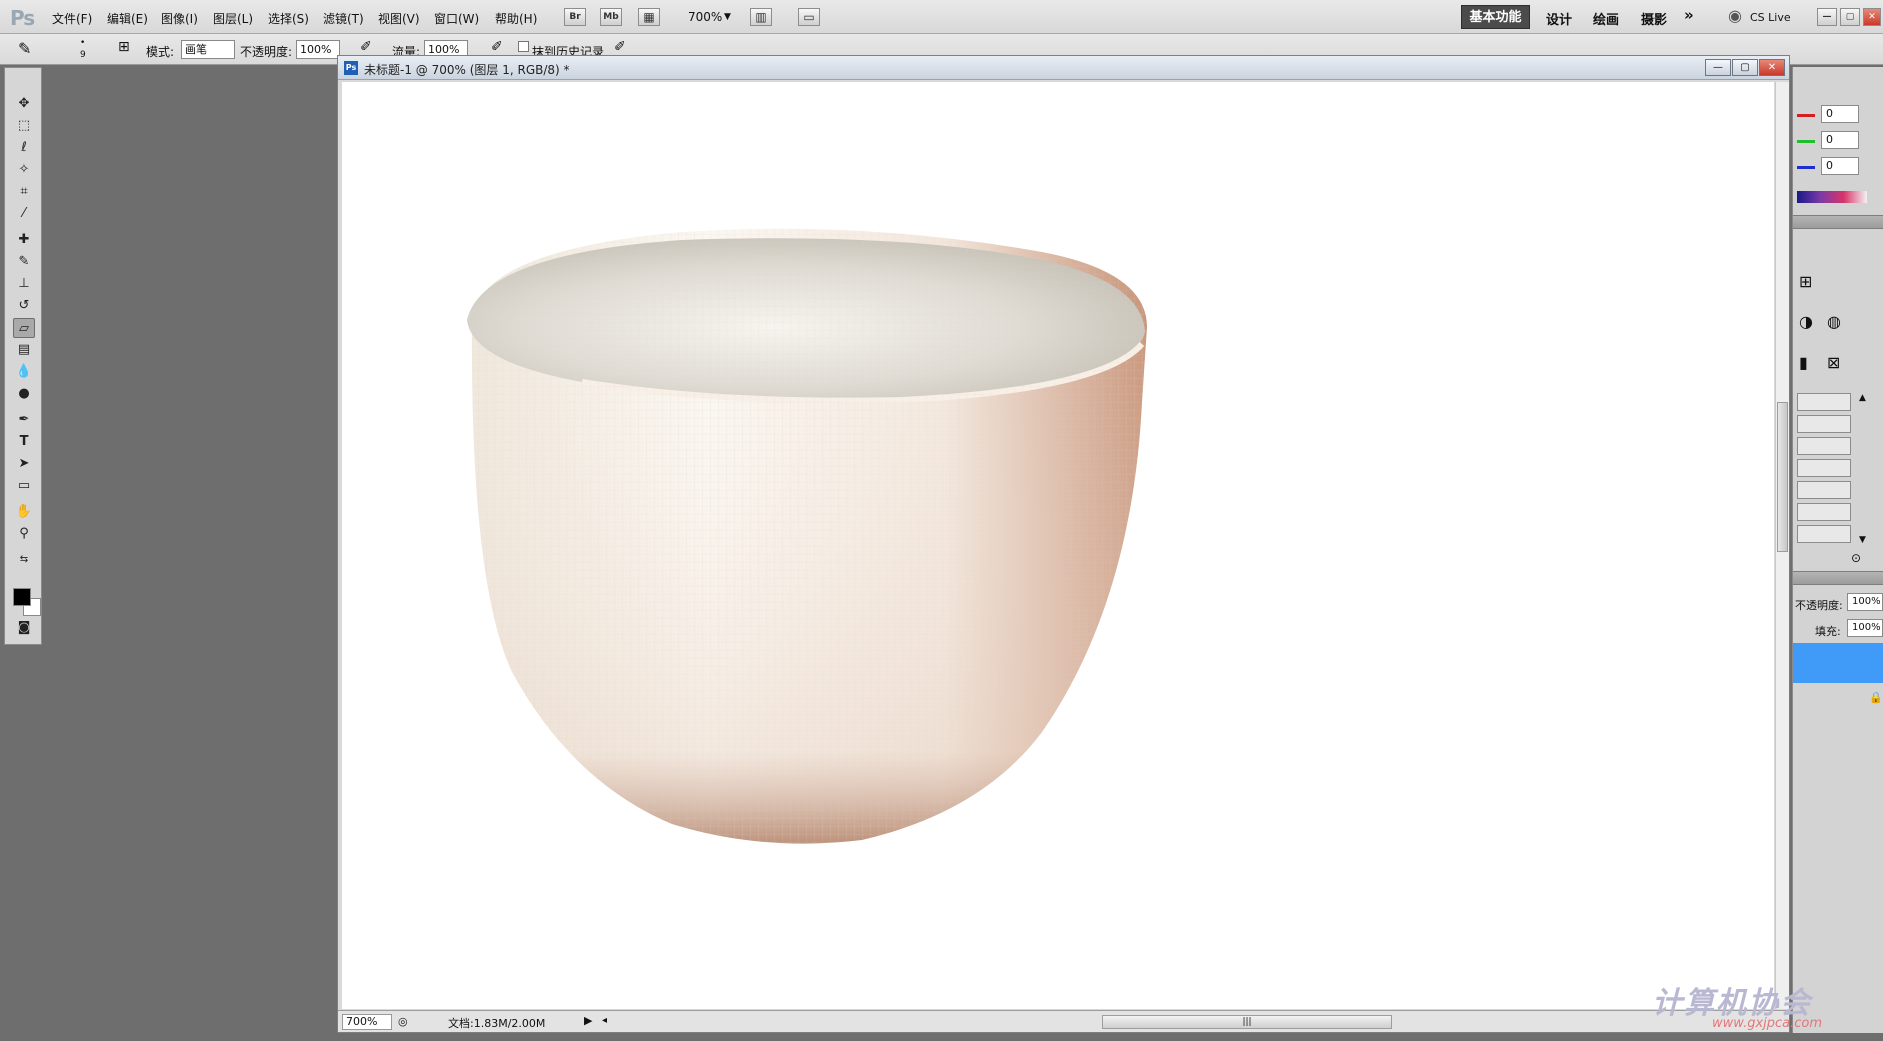 The image size is (1883, 1041). Describe the element at coordinates (516, 18) in the screenshot. I see `menu-help: 帮助(H)` at that location.